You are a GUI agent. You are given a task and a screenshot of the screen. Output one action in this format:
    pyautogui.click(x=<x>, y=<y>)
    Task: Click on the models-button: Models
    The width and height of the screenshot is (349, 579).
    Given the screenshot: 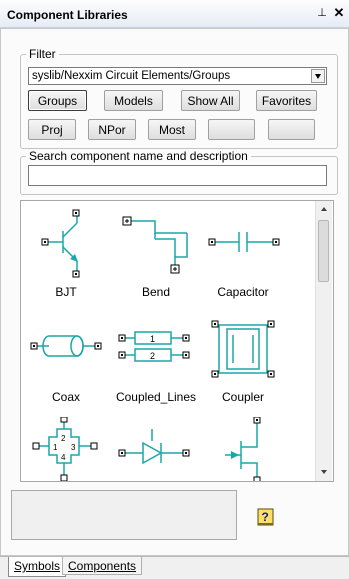 What is the action you would take?
    pyautogui.click(x=133, y=100)
    